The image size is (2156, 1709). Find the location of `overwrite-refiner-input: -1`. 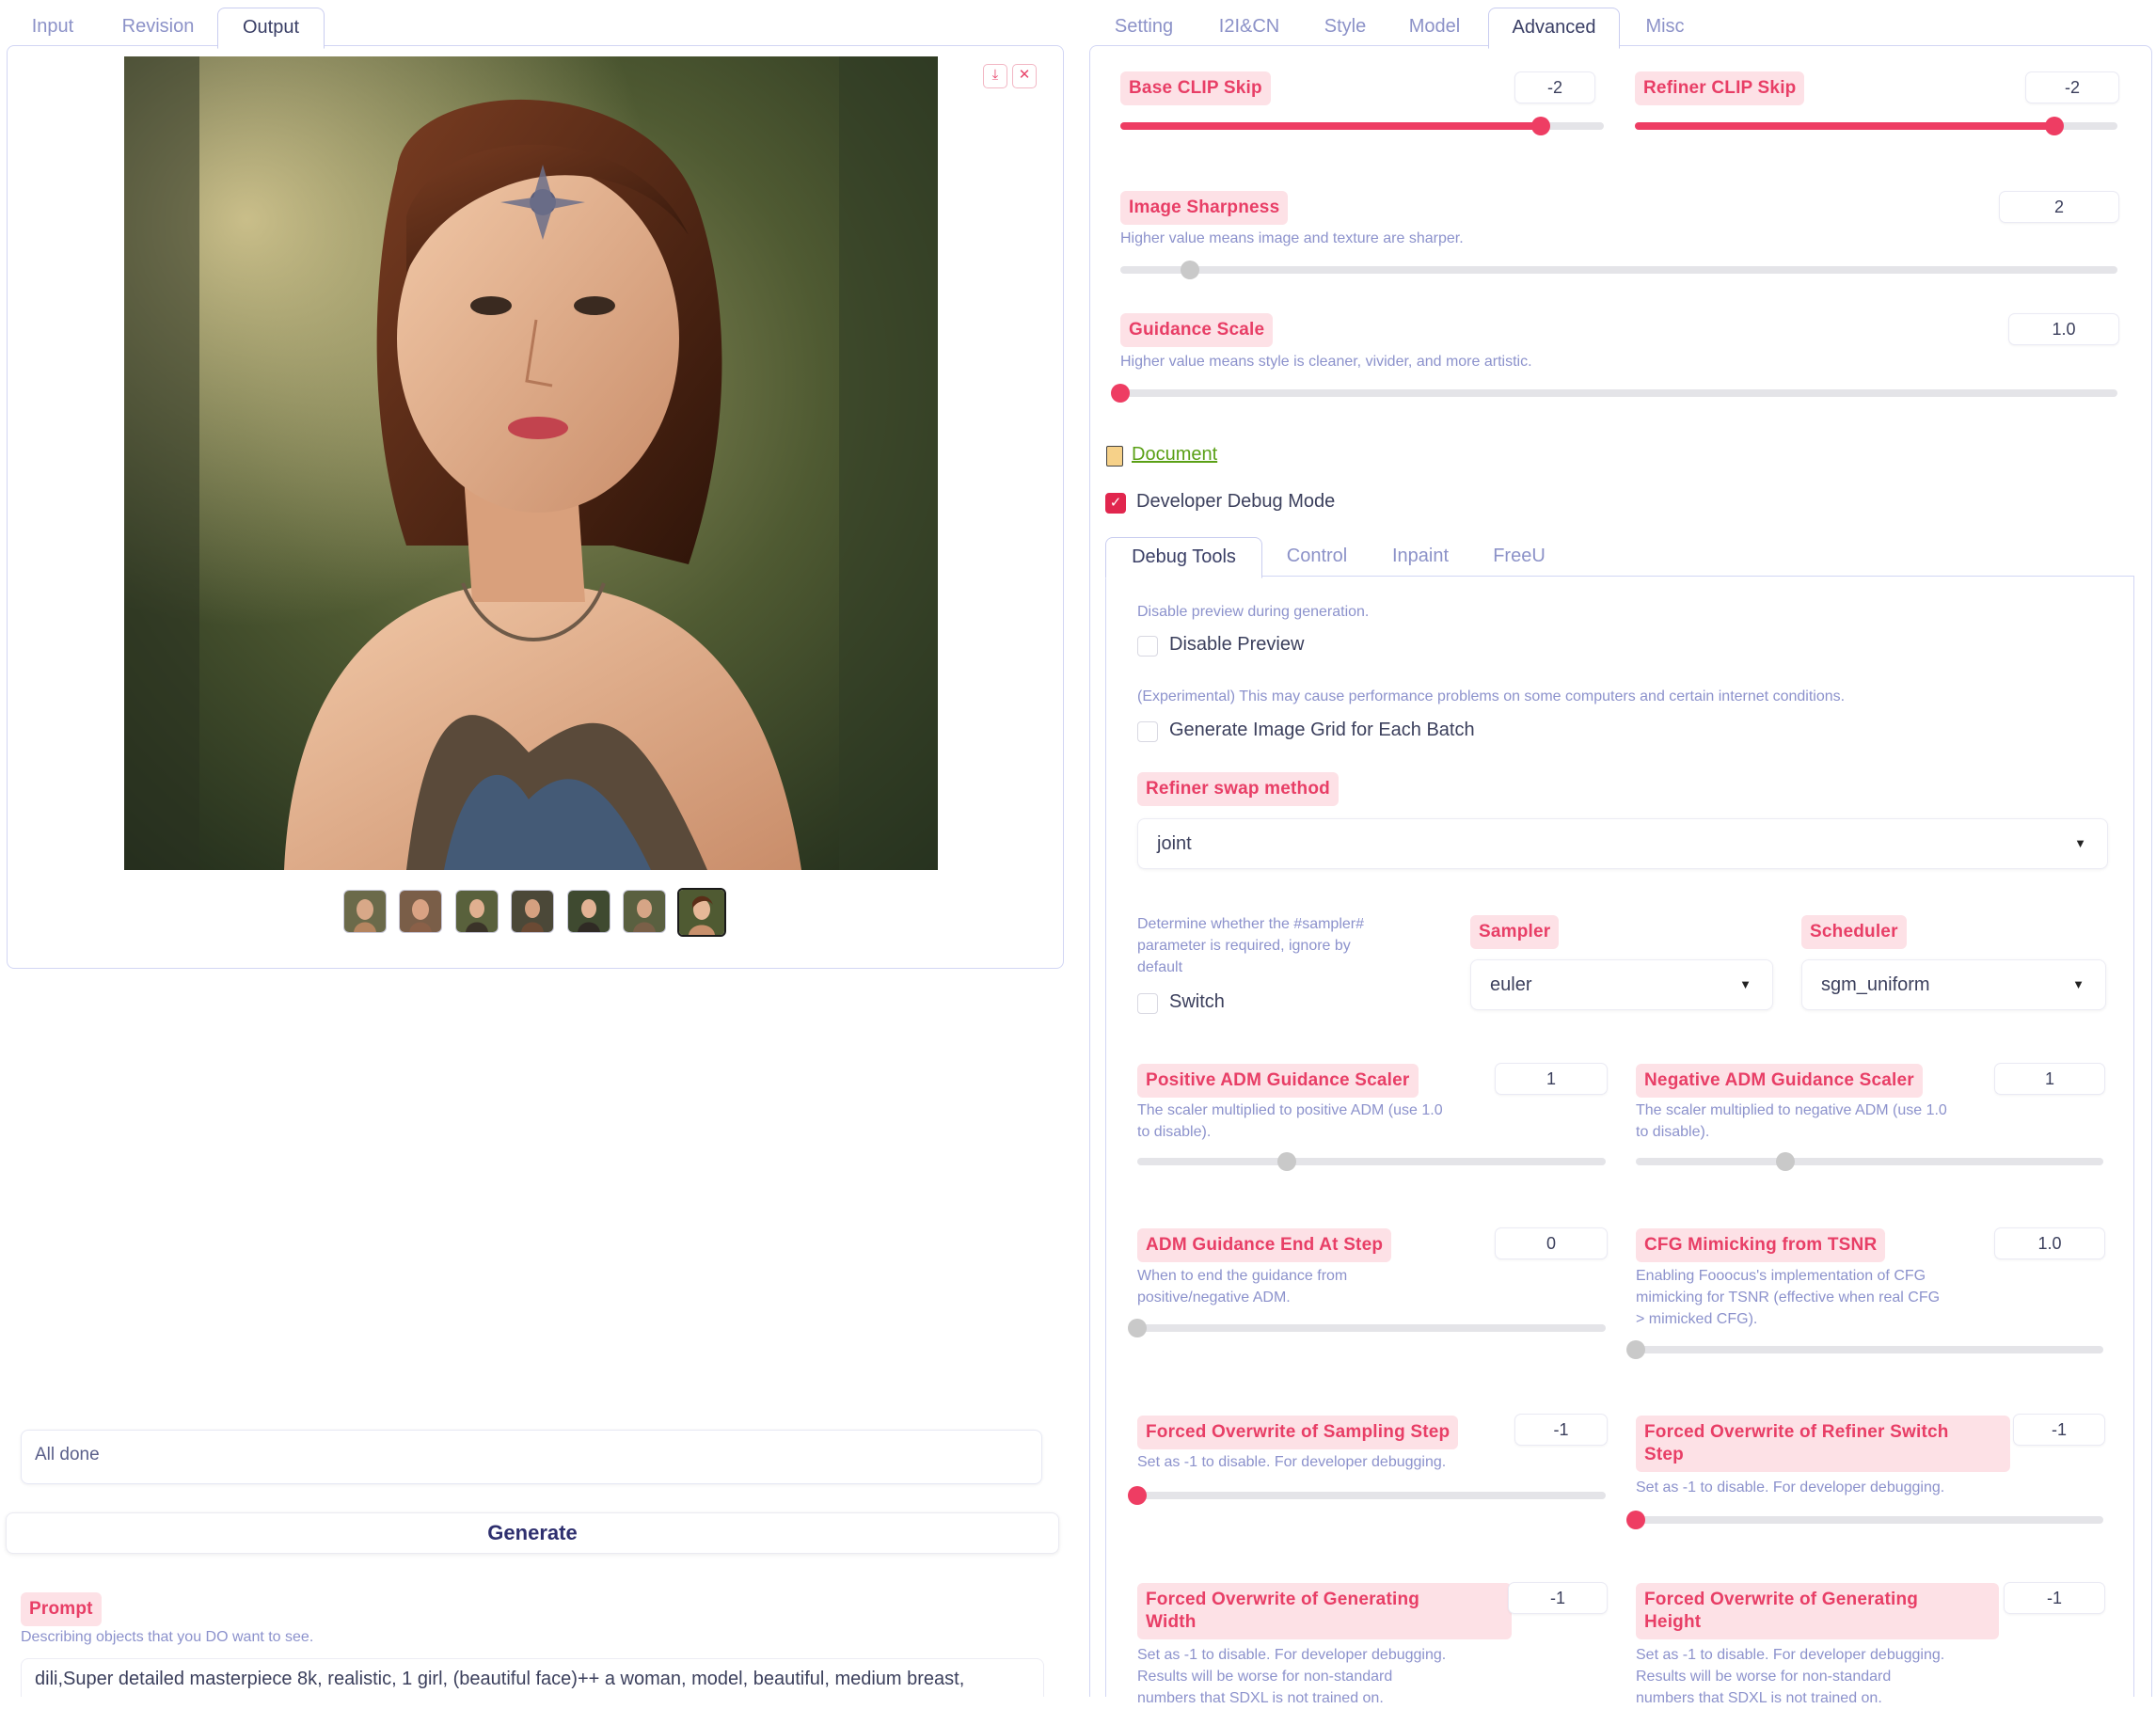

overwrite-refiner-input: -1 is located at coordinates (2059, 1430).